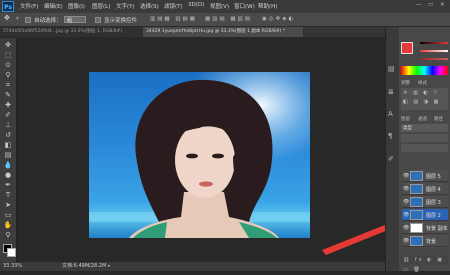 This screenshot has width=450, height=275. What do you see at coordinates (438, 119) in the screenshot?
I see `tab-paths: 路径` at bounding box center [438, 119].